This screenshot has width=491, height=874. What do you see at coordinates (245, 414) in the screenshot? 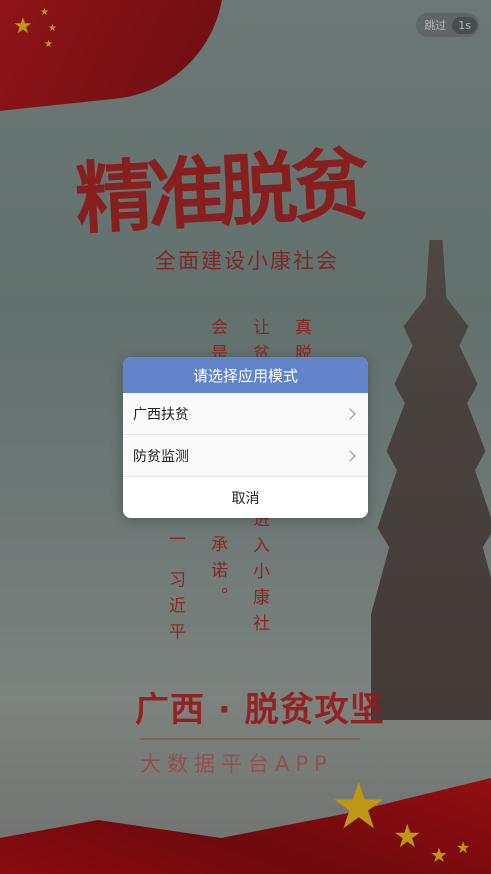
I see `option-guangxi-poverty: 广西扶贫` at bounding box center [245, 414].